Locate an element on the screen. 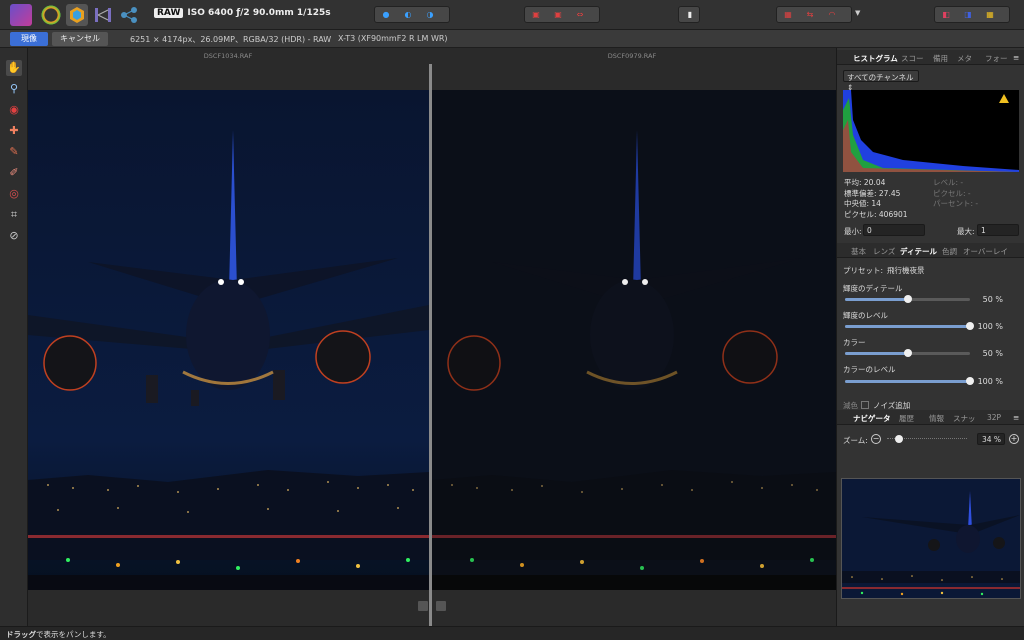 This screenshot has width=1024, height=640. status-text: で表示をパンします。 is located at coordinates (73, 634).